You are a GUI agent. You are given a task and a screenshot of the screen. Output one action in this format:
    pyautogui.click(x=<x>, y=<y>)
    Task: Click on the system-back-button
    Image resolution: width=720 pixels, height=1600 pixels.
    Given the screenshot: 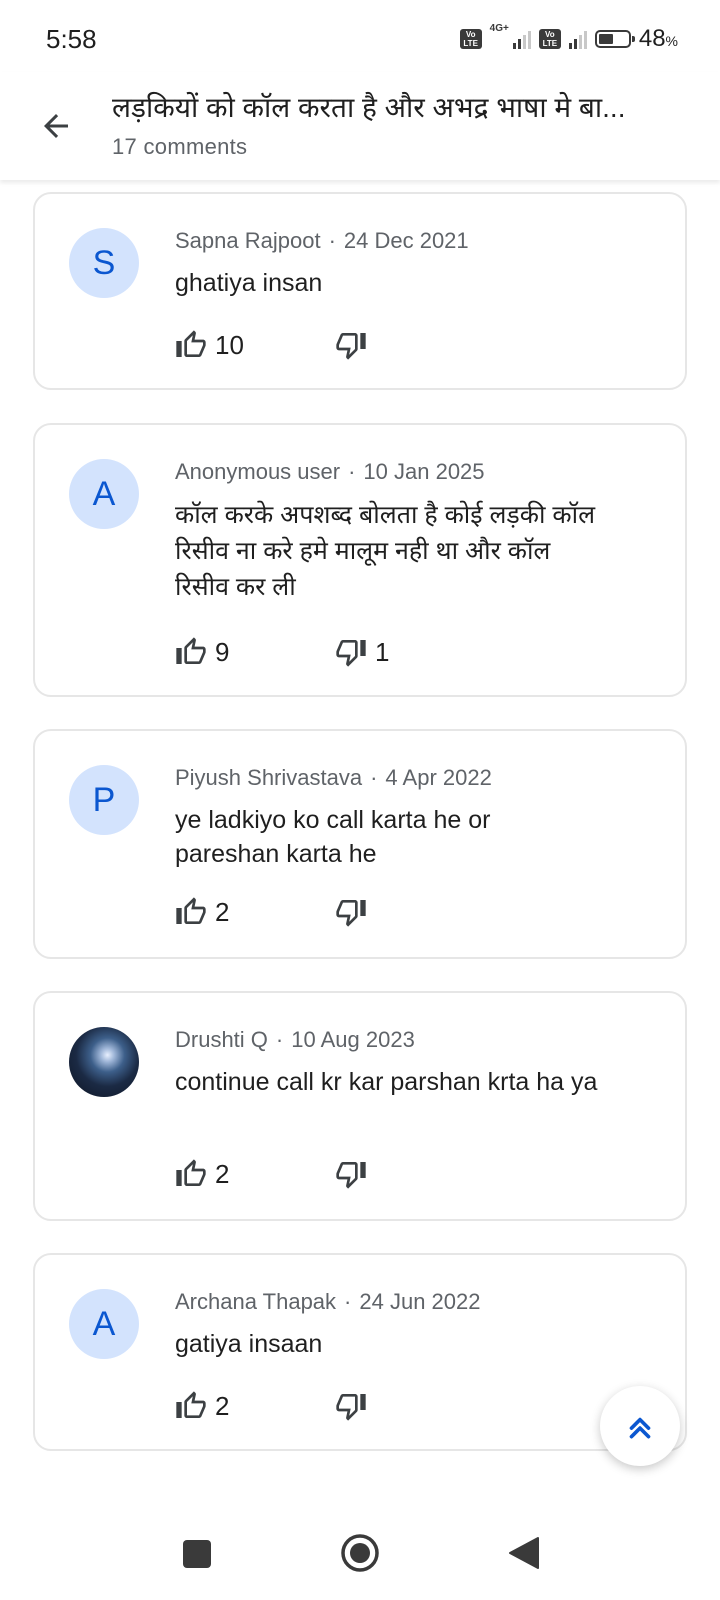 What is the action you would take?
    pyautogui.click(x=524, y=1553)
    